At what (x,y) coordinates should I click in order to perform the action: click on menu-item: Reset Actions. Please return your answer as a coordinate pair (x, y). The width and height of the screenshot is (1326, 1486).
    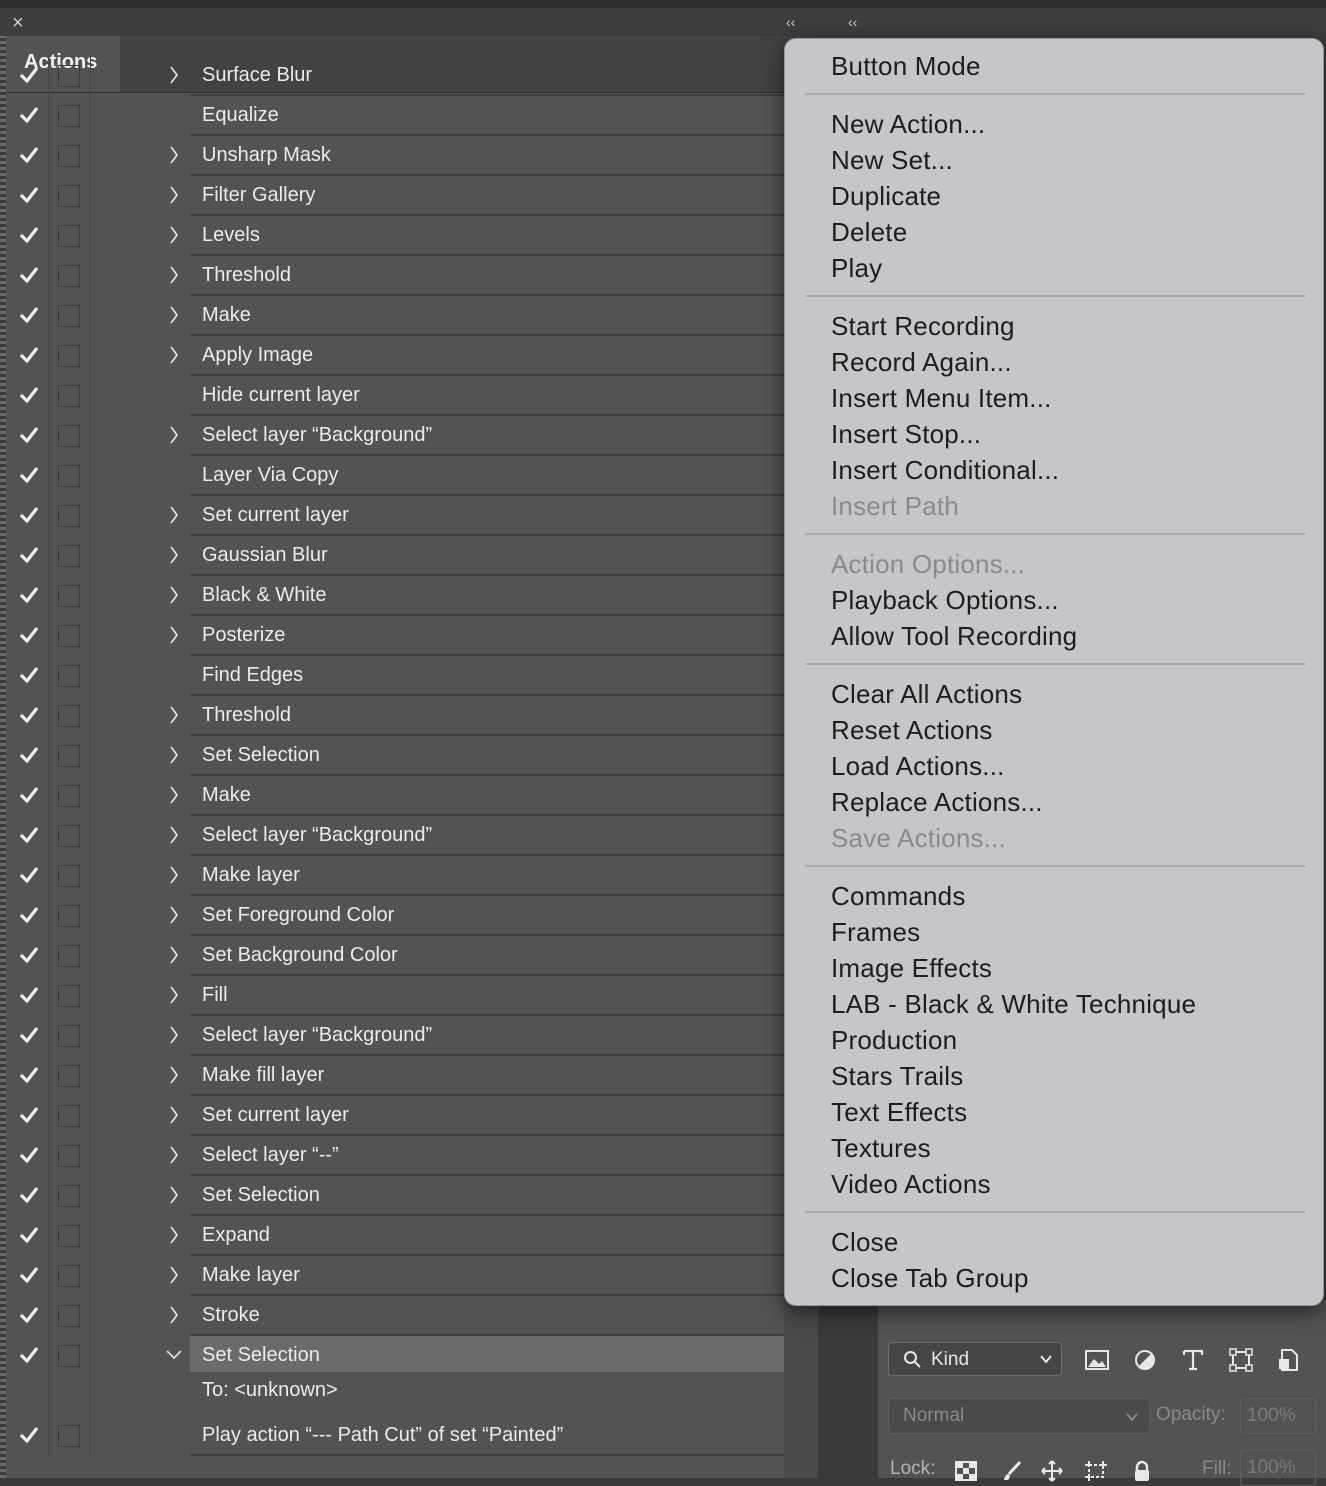
    Looking at the image, I should click on (912, 730).